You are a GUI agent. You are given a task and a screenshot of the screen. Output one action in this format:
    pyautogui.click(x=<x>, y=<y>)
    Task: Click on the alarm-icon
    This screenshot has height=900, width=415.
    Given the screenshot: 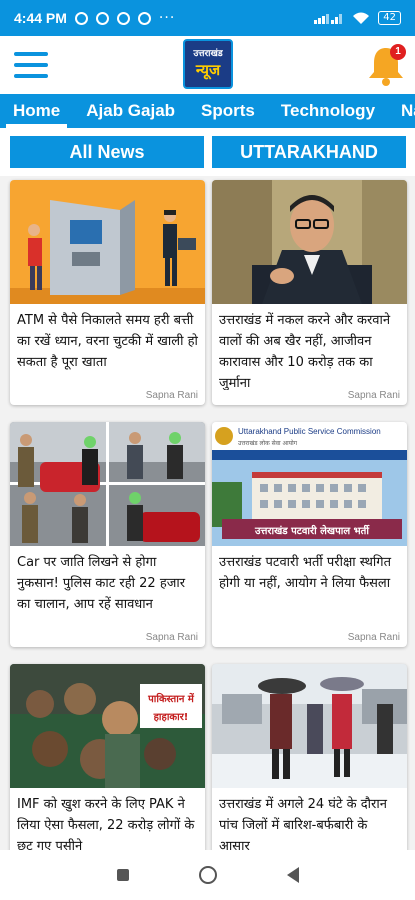 What is the action you would take?
    pyautogui.click(x=81, y=18)
    